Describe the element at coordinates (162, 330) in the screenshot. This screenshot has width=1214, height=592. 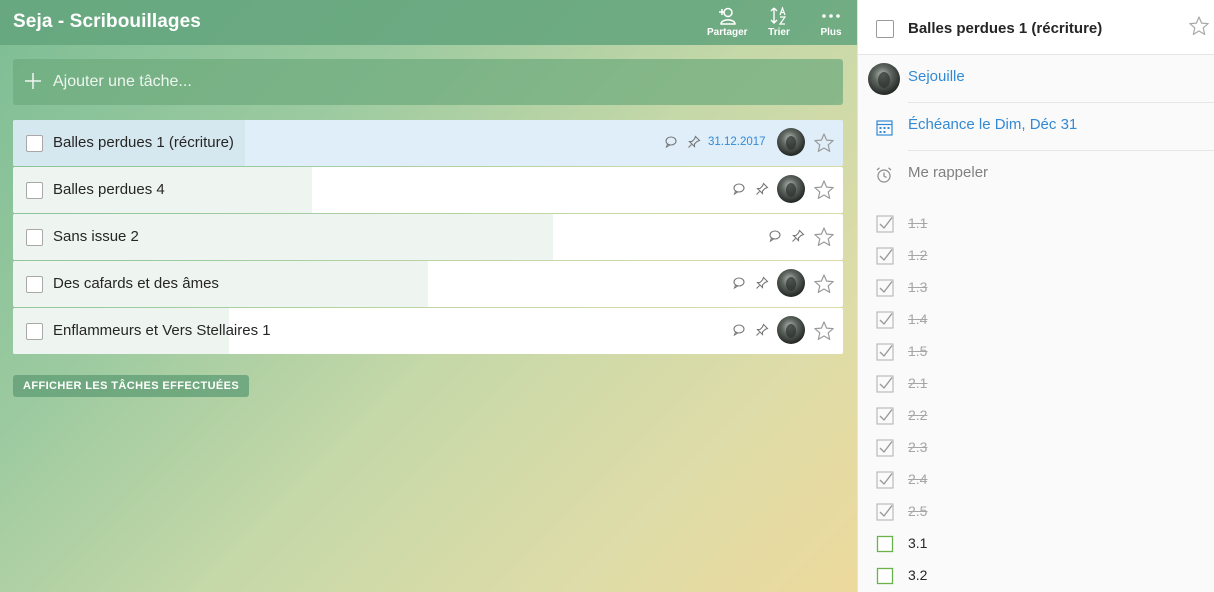
I see `task-title: Enflammeurs et Vers Stellaires 1` at that location.